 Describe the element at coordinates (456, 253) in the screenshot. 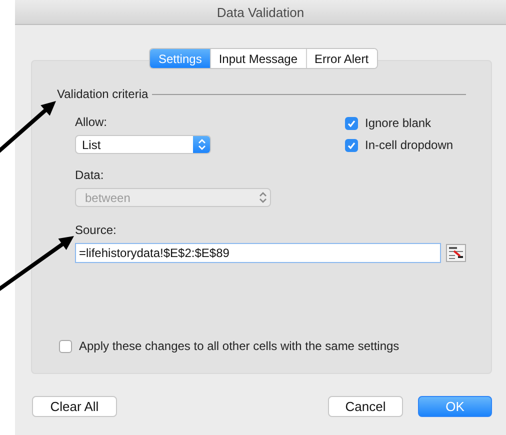

I see `range-picker-icon` at that location.